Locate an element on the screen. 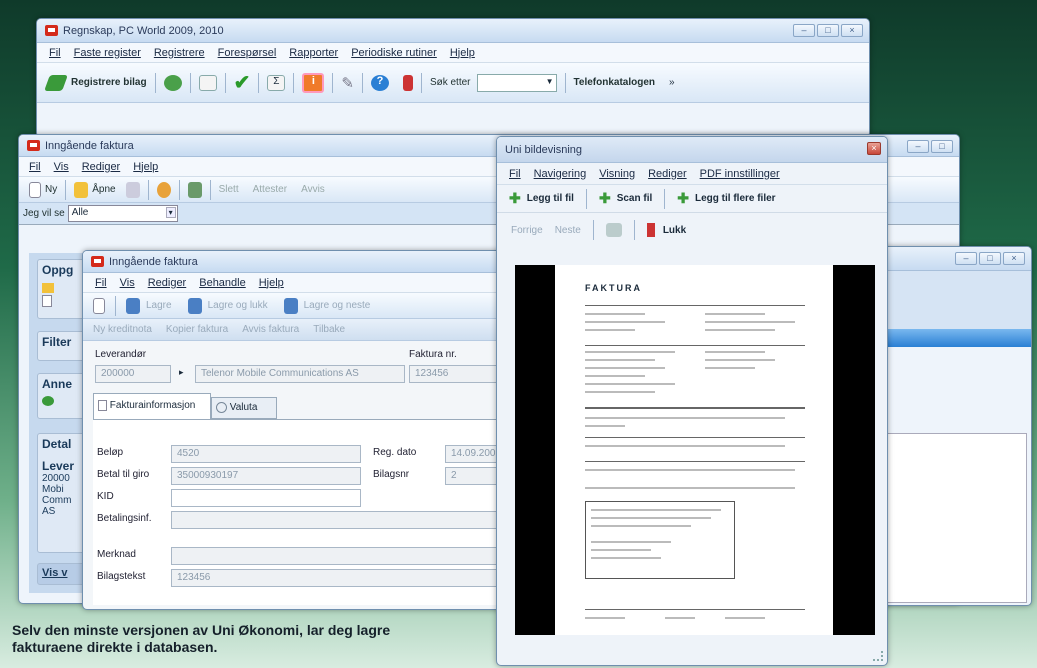 This screenshot has width=1037, height=668. main-window-title: Regnskap, PC World 2009, 2010 is located at coordinates (143, 30).